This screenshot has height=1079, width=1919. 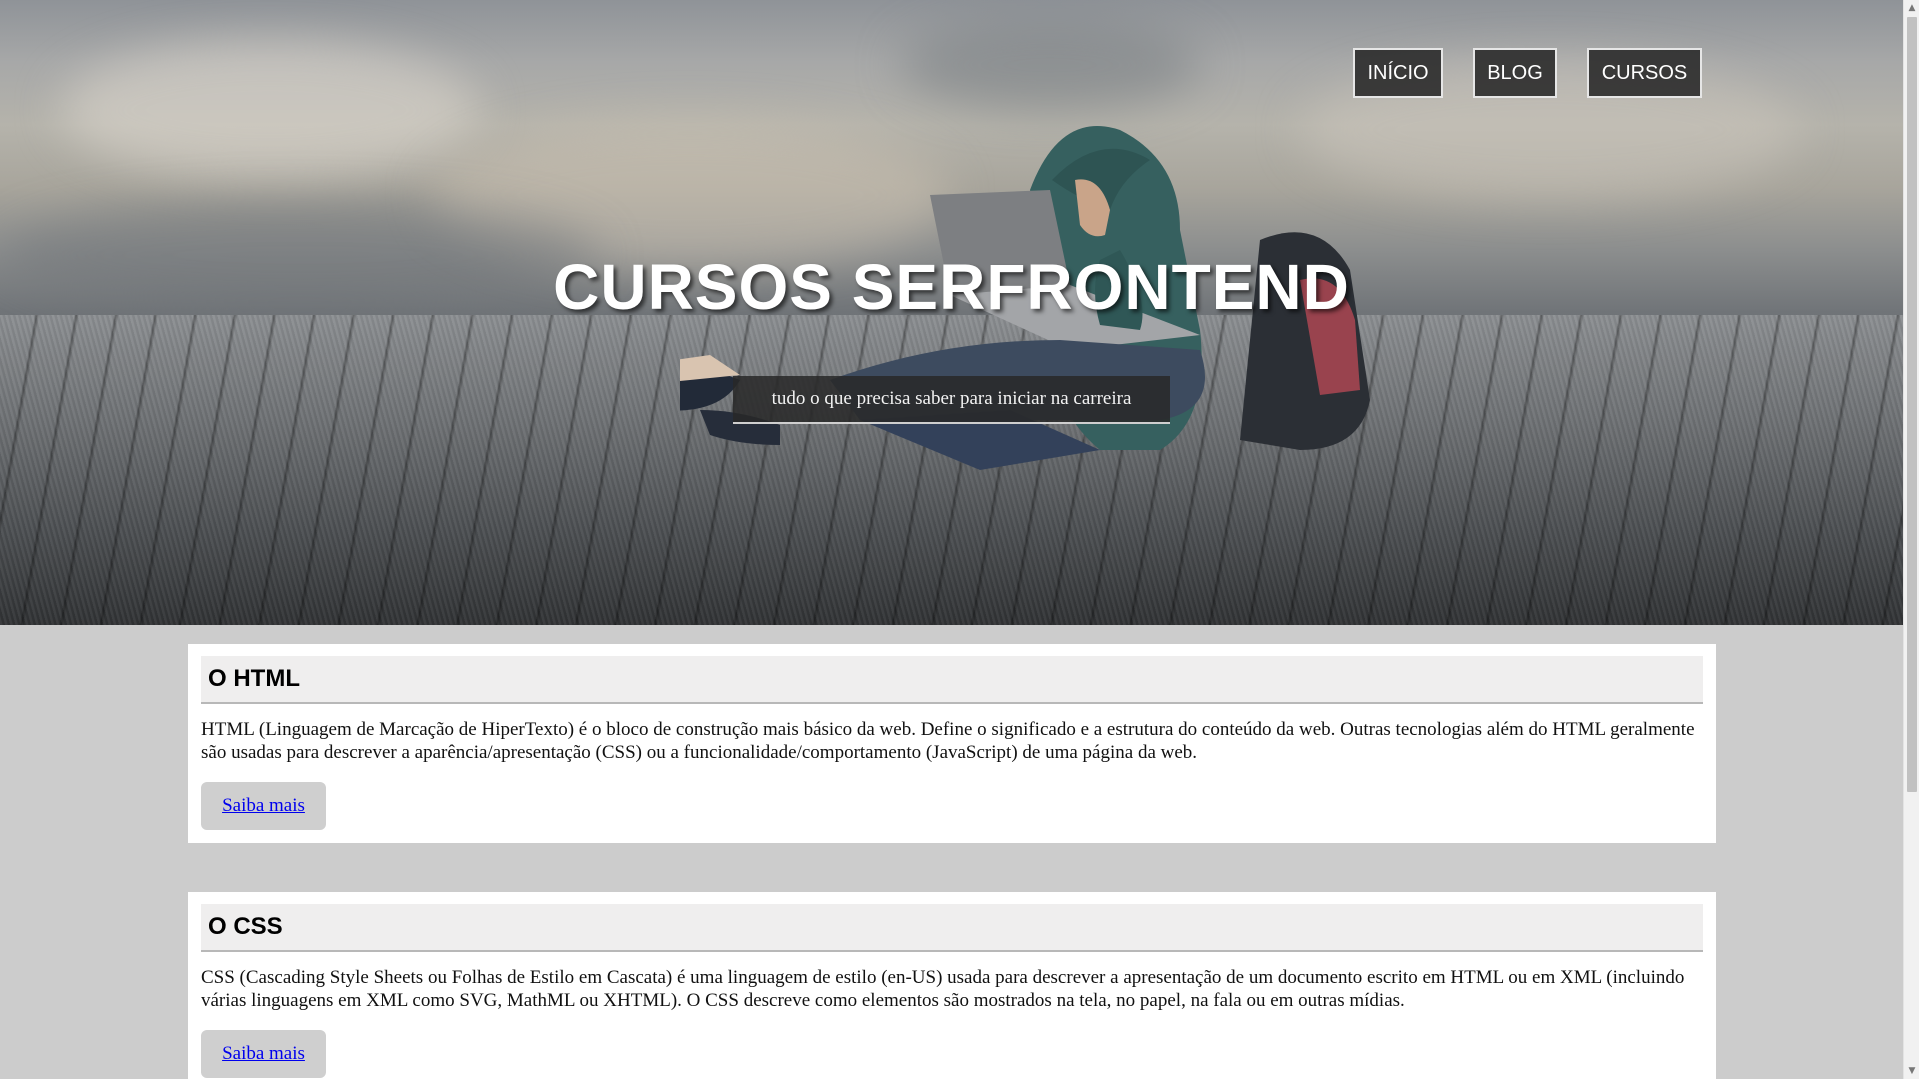 What do you see at coordinates (1515, 73) in the screenshot?
I see `nav-blog-button: BLOG` at bounding box center [1515, 73].